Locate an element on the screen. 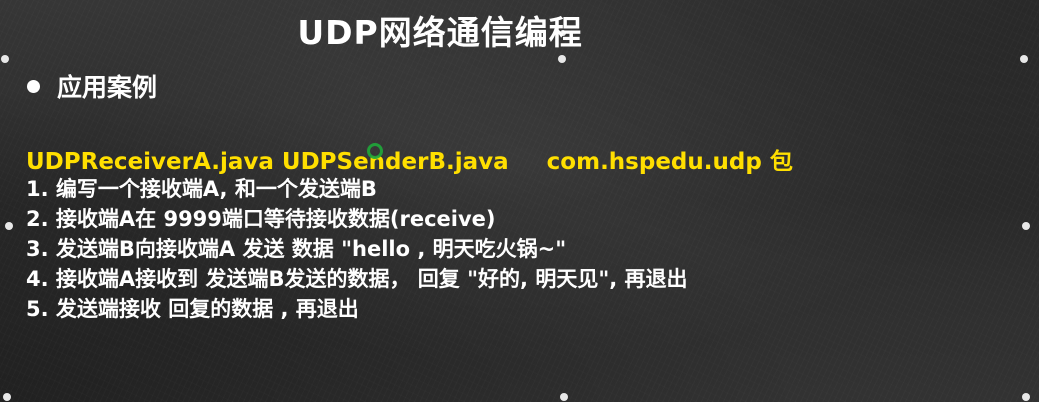  receiver-filename: UDPReceiverA.java is located at coordinates (150, 162).